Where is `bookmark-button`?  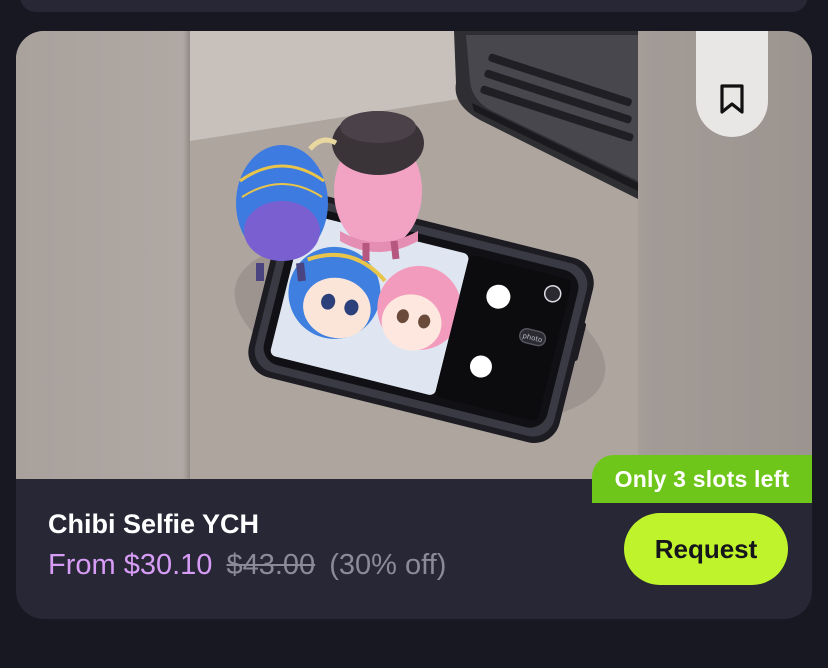 bookmark-button is located at coordinates (732, 84).